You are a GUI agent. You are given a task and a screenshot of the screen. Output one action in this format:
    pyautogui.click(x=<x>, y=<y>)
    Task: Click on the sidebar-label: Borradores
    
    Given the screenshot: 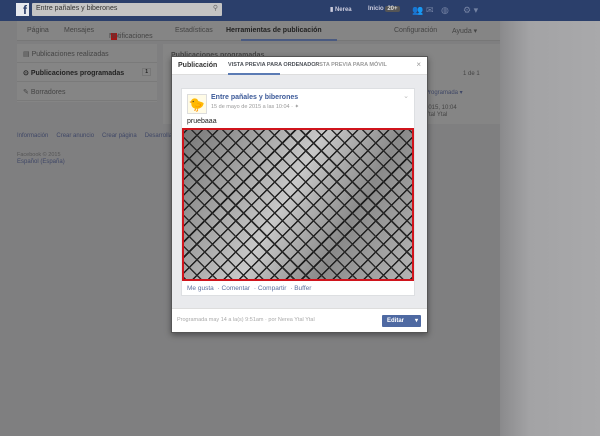 What is the action you would take?
    pyautogui.click(x=48, y=92)
    